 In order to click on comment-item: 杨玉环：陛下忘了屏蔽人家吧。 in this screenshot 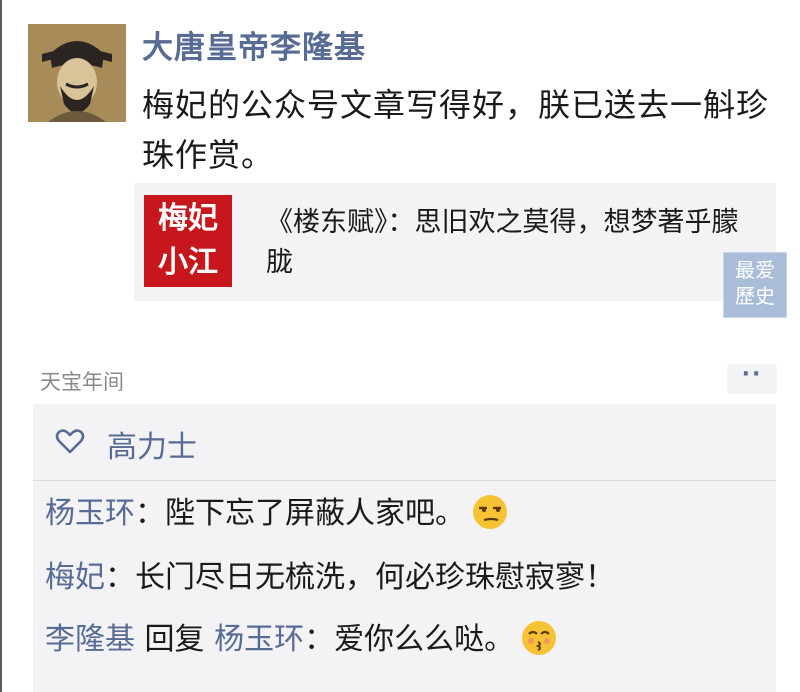, I will do `click(277, 514)`.